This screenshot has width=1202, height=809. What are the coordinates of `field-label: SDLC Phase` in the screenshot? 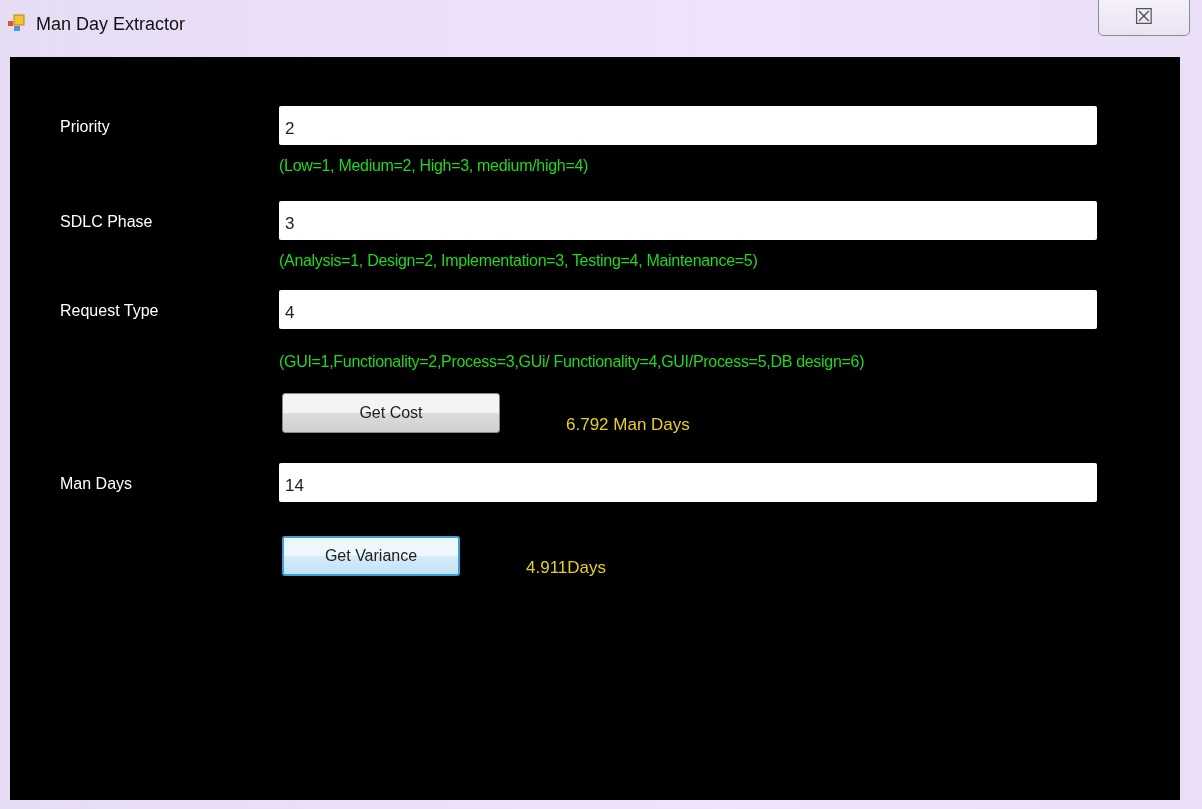 It's located at (106, 222).